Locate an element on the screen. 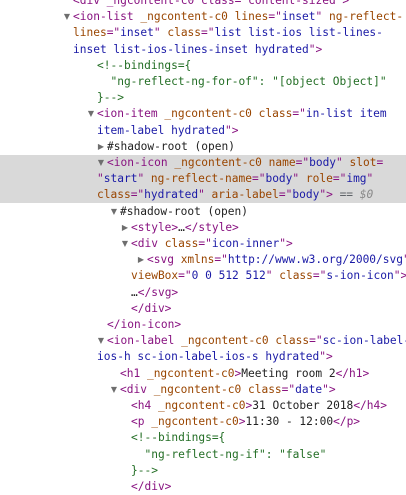 The height and width of the screenshot is (495, 406). dom-token: <style> is located at coordinates (155, 227).